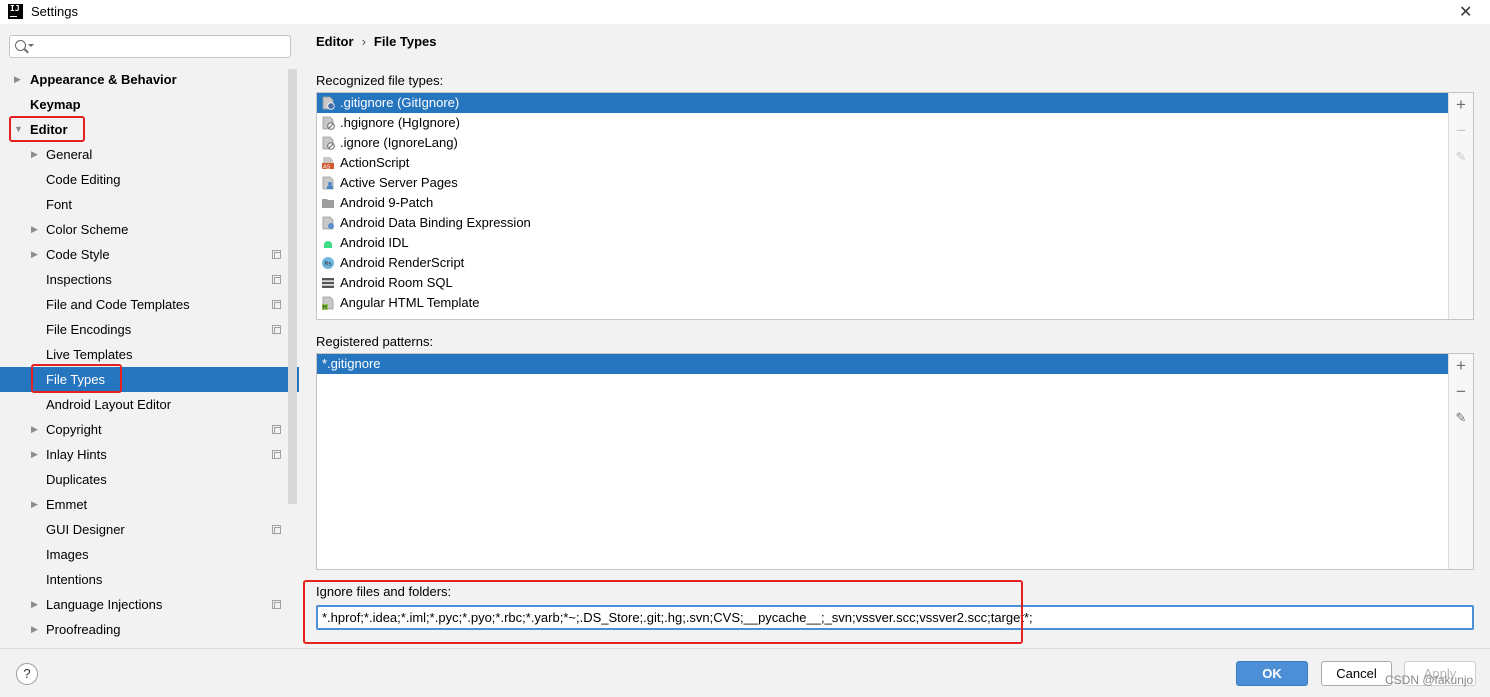  I want to click on file-type-row: AS ActionScript, so click(883, 163).